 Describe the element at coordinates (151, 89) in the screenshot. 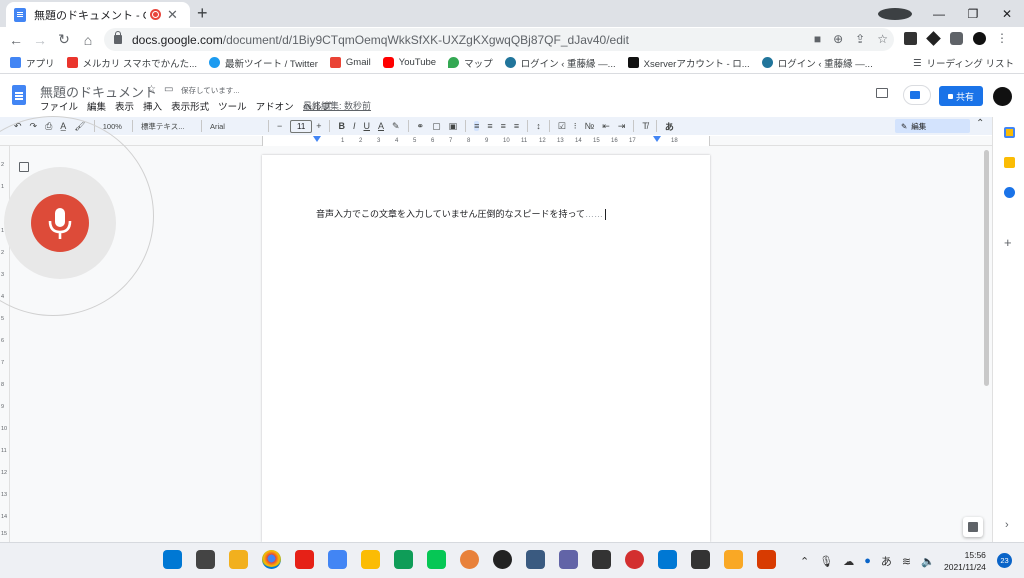

I see `star-icon: ☆` at that location.